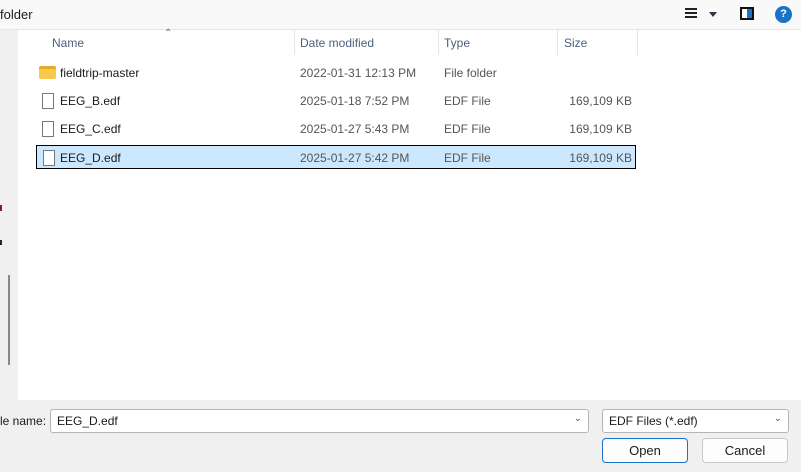  I want to click on file-name: EEG_C.edf, so click(90, 129).